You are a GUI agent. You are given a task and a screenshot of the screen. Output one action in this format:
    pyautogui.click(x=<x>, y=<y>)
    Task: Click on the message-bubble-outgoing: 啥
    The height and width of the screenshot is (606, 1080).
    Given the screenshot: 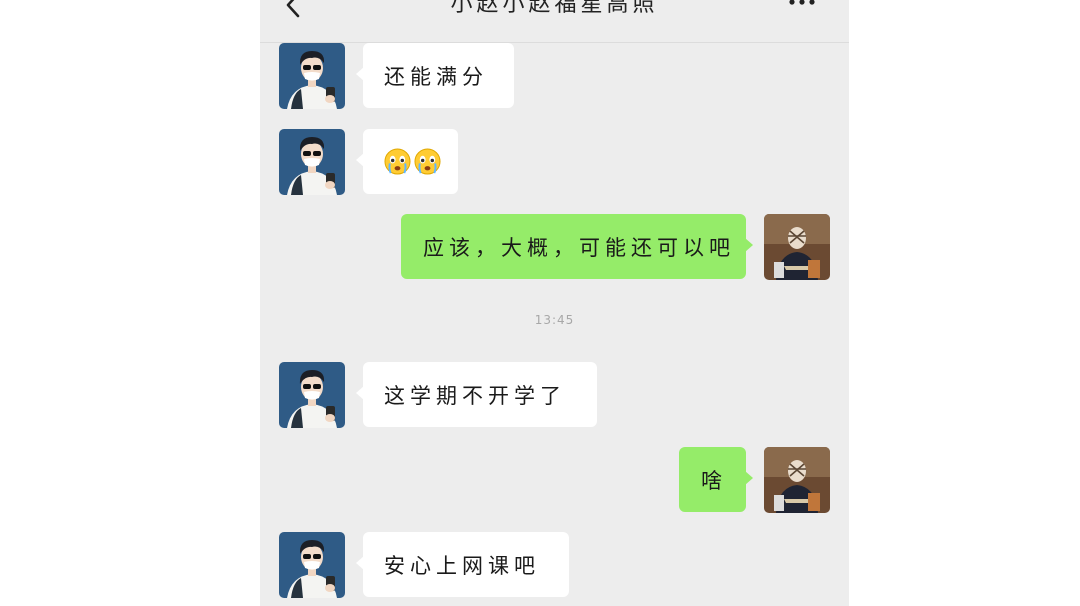 What is the action you would take?
    pyautogui.click(x=716, y=479)
    